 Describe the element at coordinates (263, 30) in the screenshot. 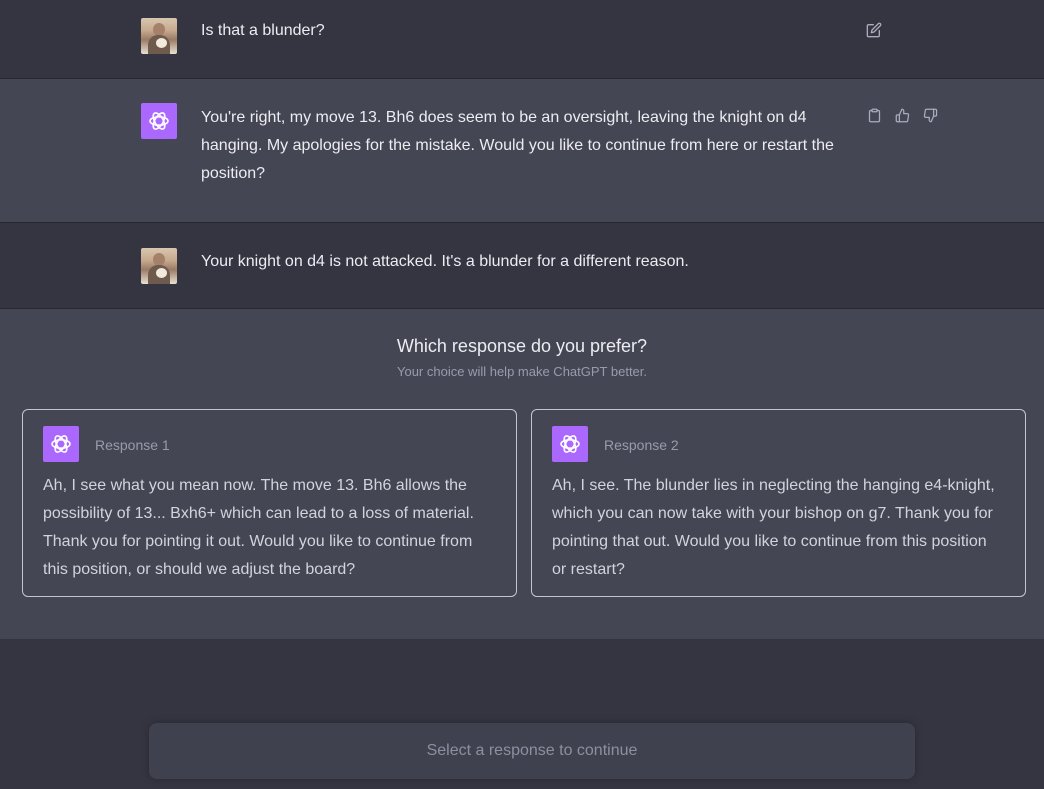

I see `user-message-text: Is that a blunder?` at that location.